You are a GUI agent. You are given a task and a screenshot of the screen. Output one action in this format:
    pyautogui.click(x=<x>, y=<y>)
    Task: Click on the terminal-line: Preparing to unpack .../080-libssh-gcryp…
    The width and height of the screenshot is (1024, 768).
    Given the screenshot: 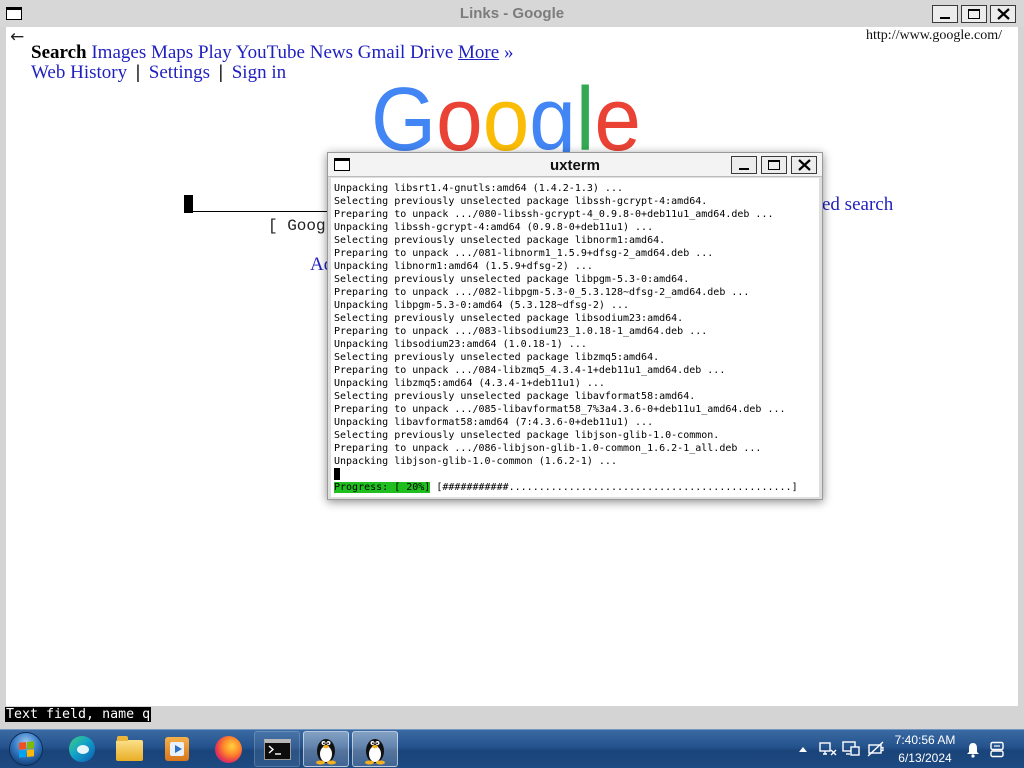 What is the action you would take?
    pyautogui.click(x=554, y=214)
    